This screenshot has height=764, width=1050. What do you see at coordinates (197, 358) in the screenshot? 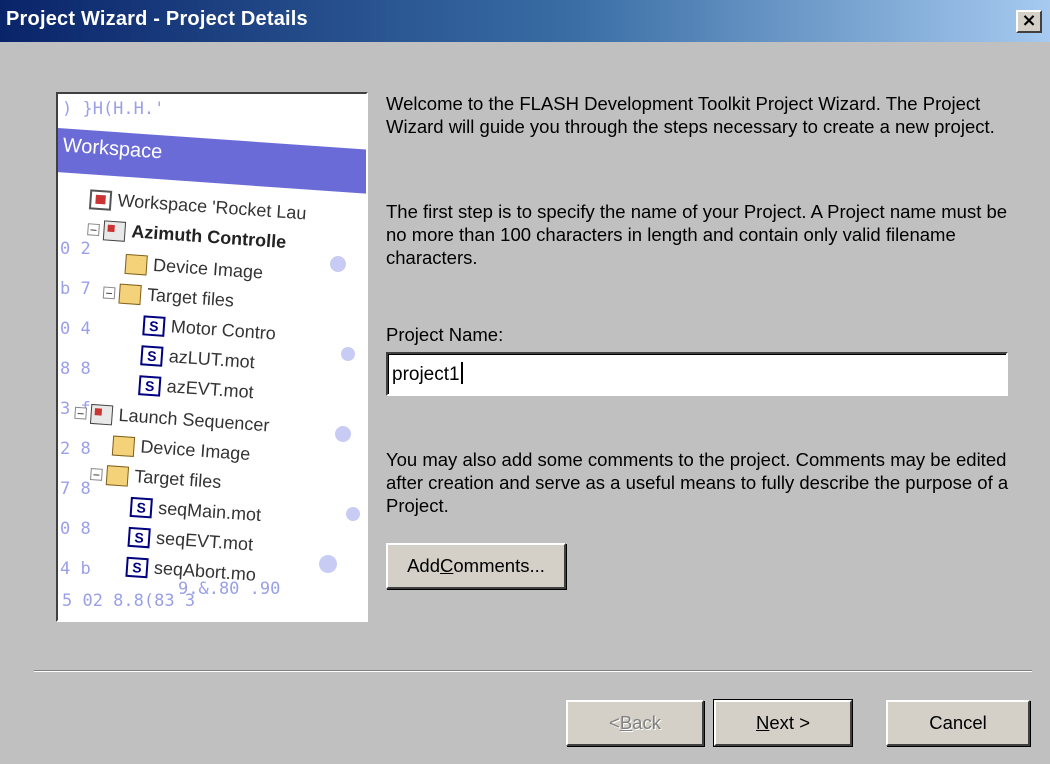
I see `tree-node: SazLUT.mot` at bounding box center [197, 358].